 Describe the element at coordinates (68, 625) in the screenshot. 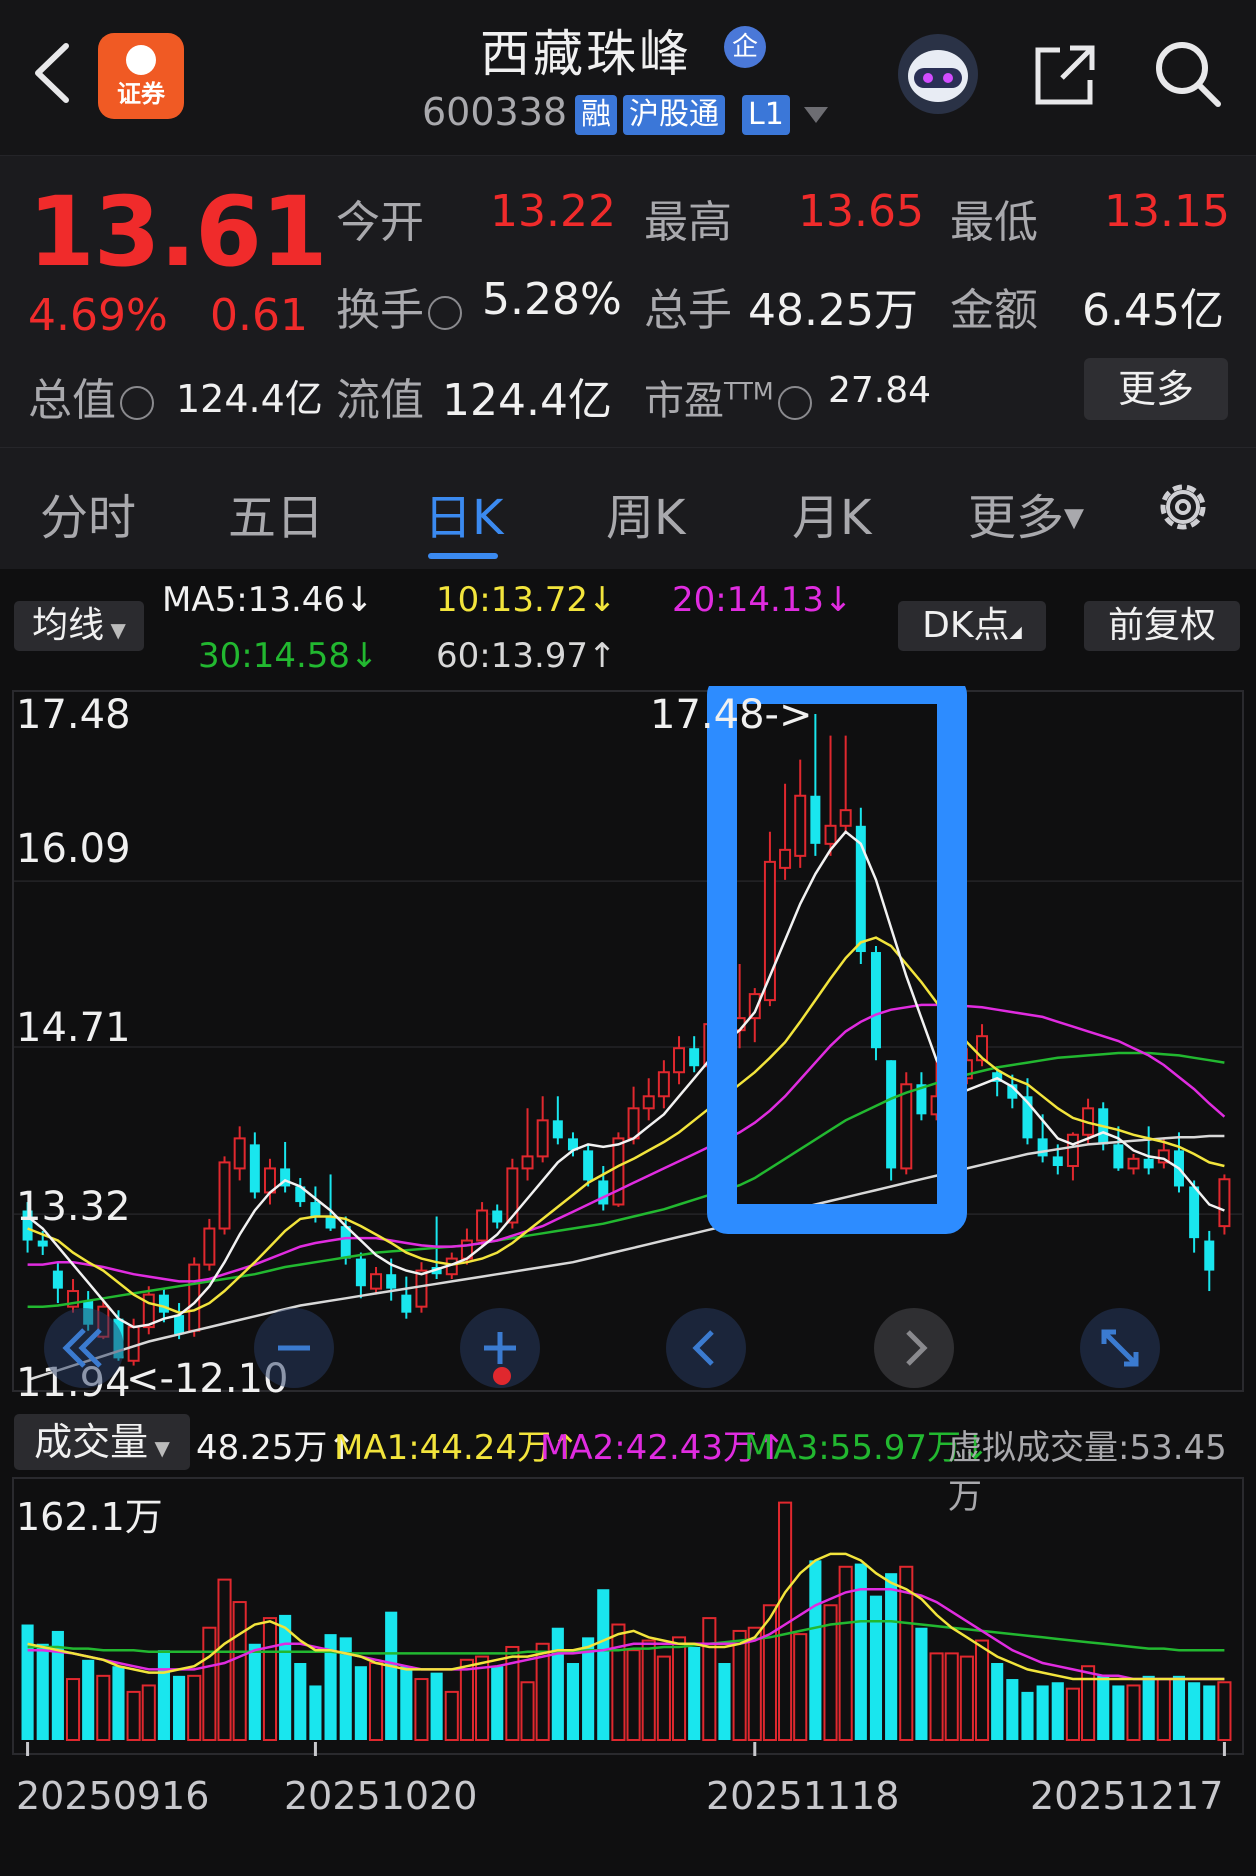

I see `ma-selector-label: 均线` at that location.